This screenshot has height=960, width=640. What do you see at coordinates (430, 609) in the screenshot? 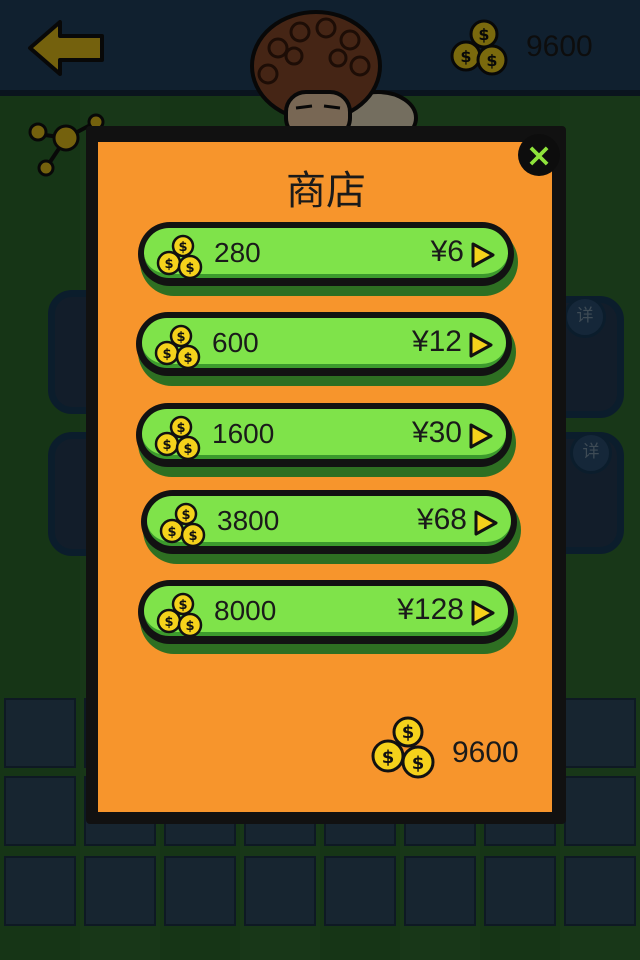
I see `pack-price: ¥128` at bounding box center [430, 609].